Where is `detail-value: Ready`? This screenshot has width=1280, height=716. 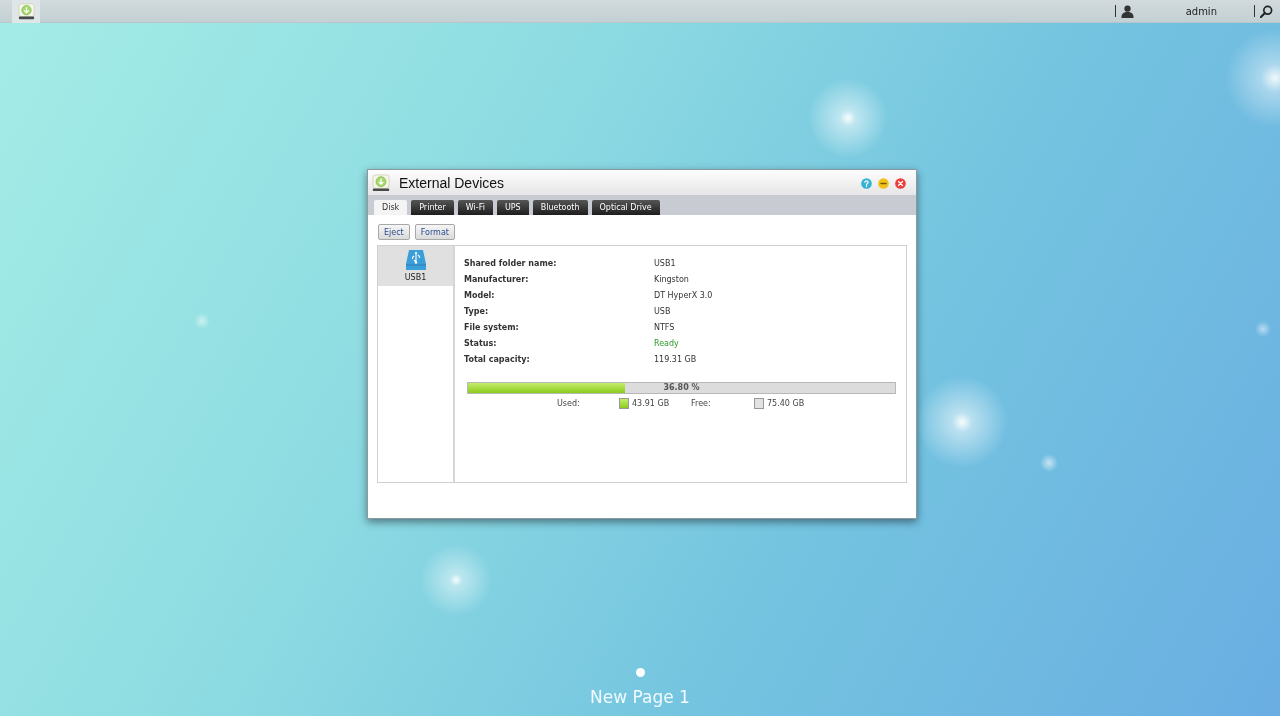
detail-value: Ready is located at coordinates (667, 343).